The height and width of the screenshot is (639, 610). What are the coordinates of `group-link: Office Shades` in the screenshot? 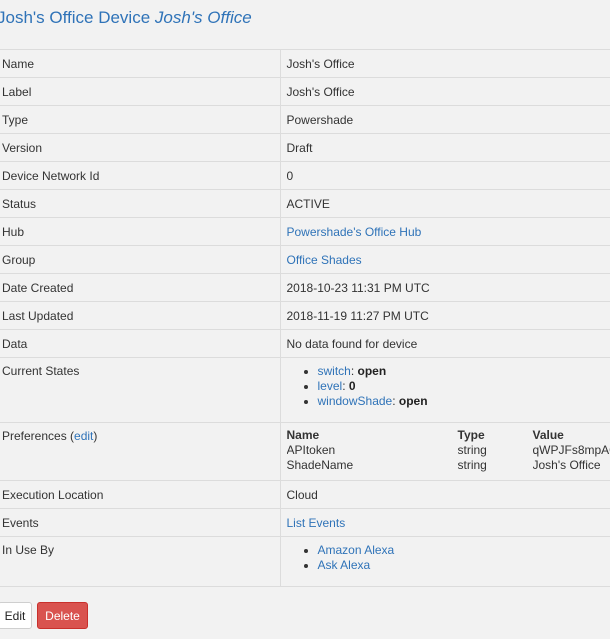 It's located at (324, 260).